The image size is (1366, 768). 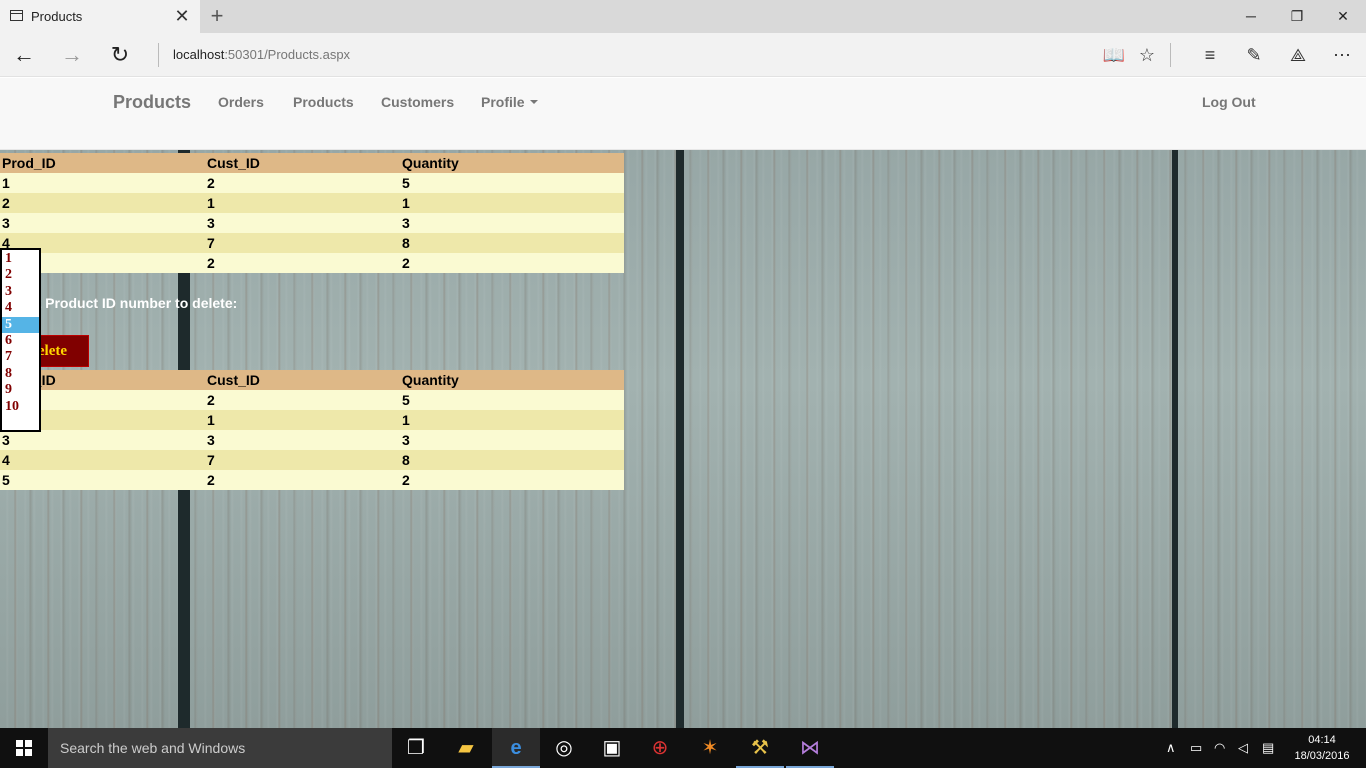 What do you see at coordinates (466, 748) in the screenshot?
I see `file-explorer-icon: ▰` at bounding box center [466, 748].